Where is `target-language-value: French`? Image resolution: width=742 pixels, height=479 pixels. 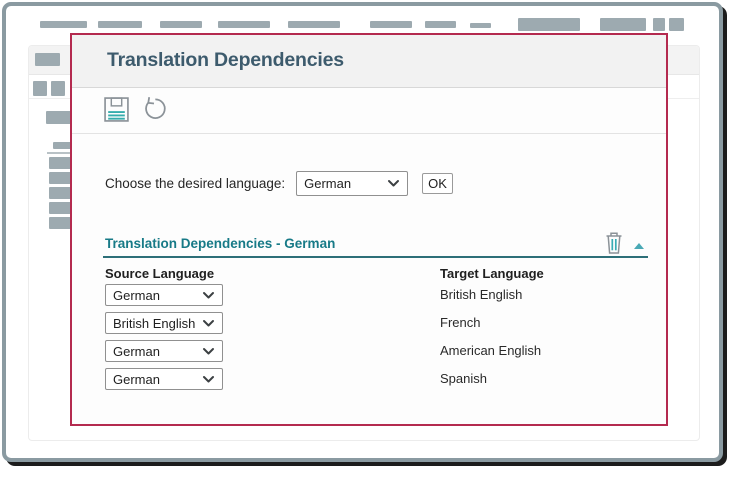 target-language-value: French is located at coordinates (460, 322).